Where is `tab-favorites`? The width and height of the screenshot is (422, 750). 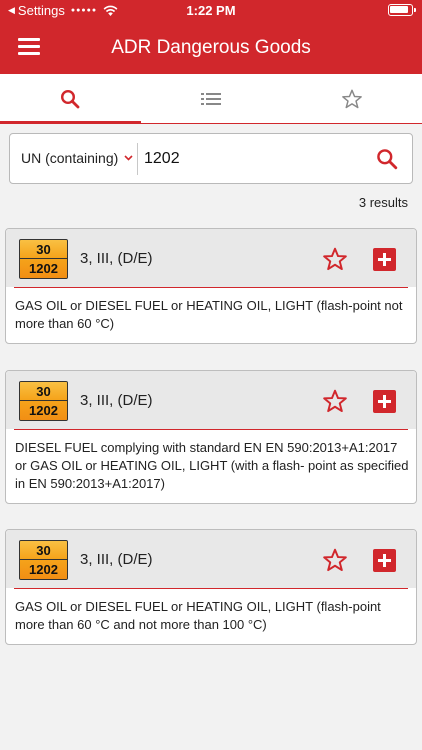 tab-favorites is located at coordinates (351, 98).